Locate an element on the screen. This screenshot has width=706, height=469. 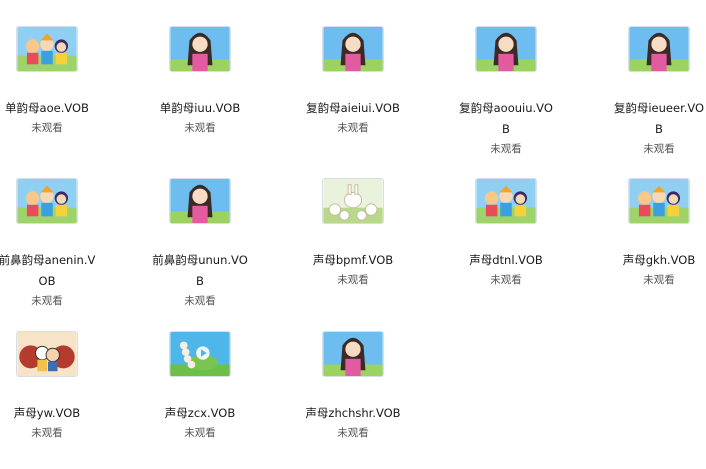
file-name: 复韵母aoouiu.VOB is located at coordinates (506, 118).